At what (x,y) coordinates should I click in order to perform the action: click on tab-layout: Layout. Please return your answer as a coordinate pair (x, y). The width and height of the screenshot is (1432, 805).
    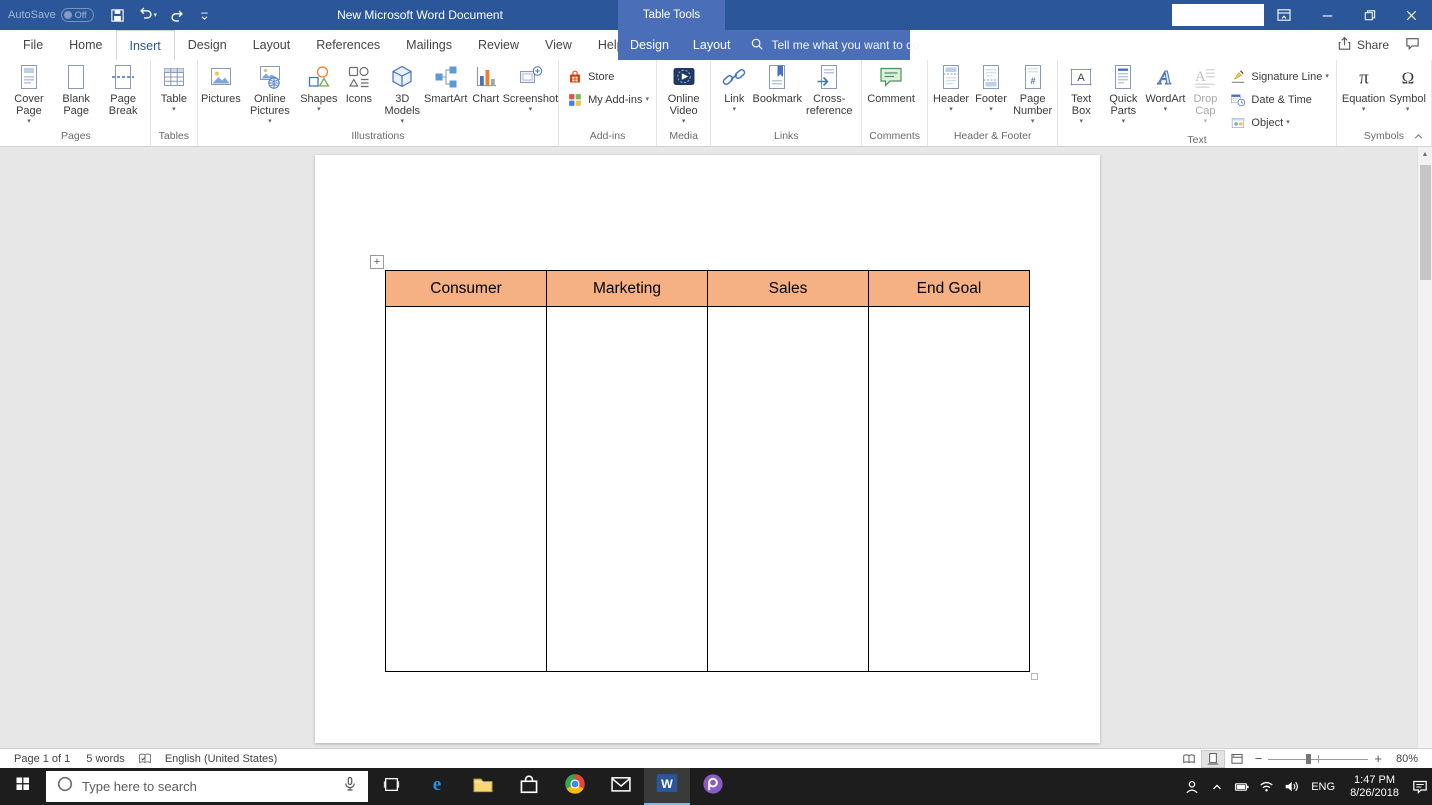
    Looking at the image, I should click on (272, 45).